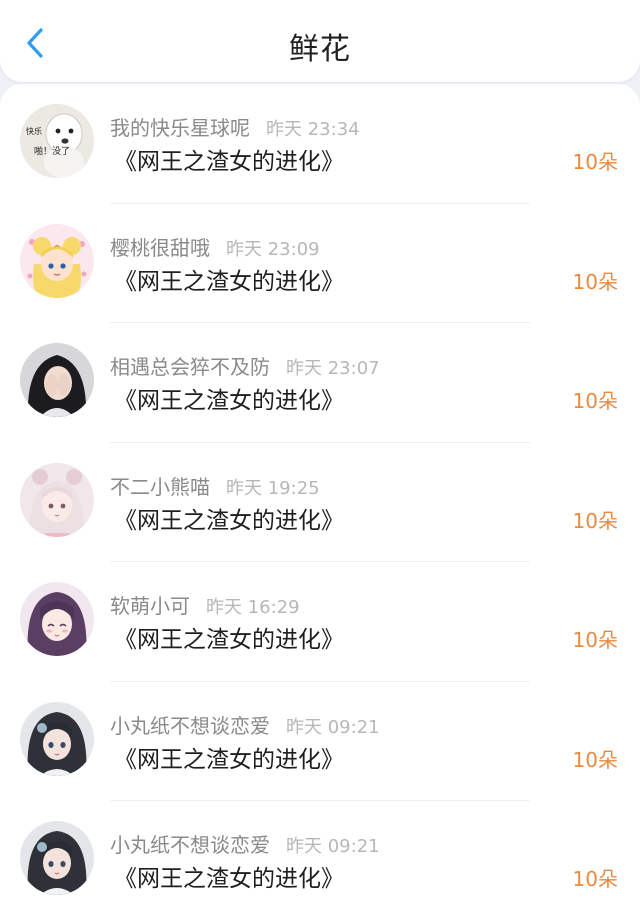  What do you see at coordinates (273, 488) in the screenshot?
I see `timestamp: 昨天 19:25` at bounding box center [273, 488].